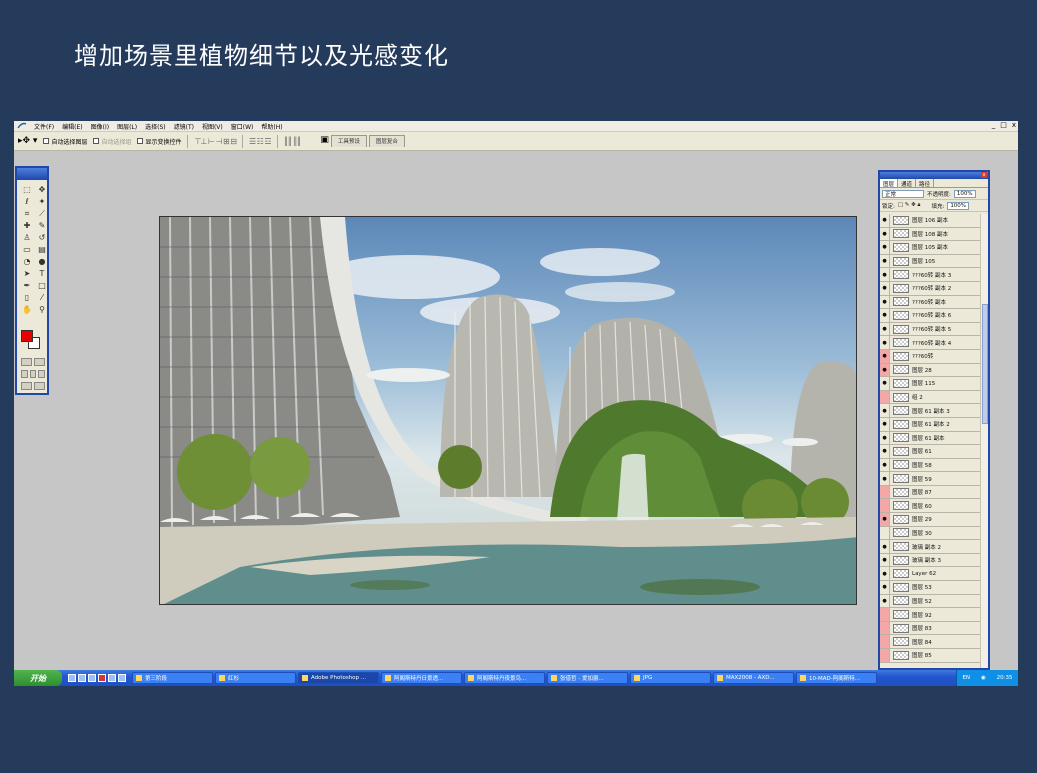 The height and width of the screenshot is (773, 1037). I want to click on layer-row: ● 图层 58, so click(931, 465).